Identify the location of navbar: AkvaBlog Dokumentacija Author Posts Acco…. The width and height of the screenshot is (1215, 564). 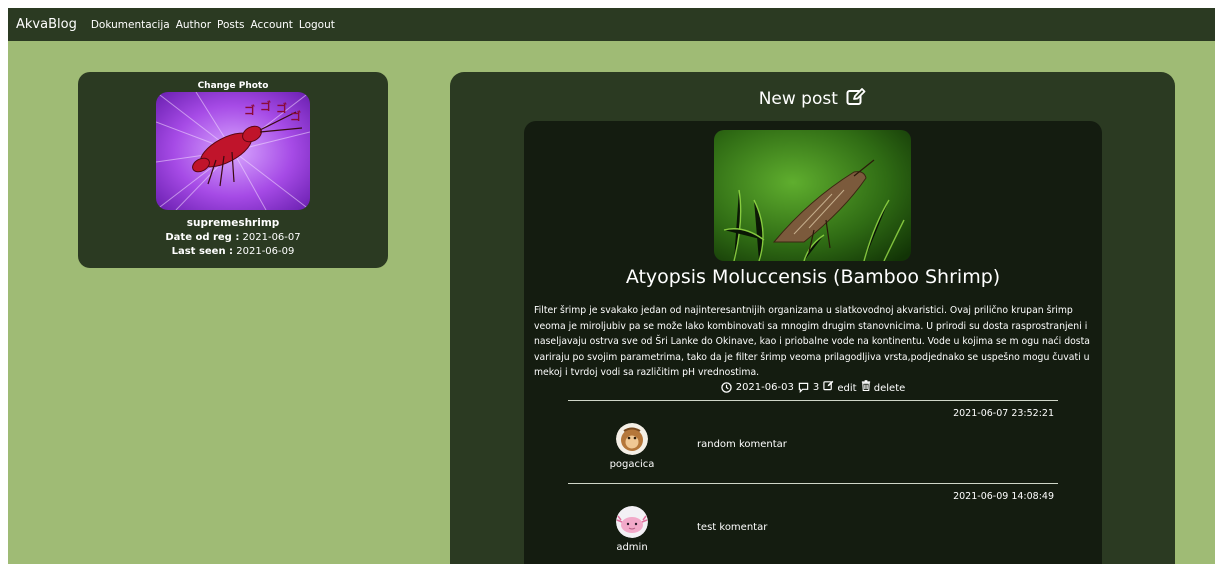
(611, 24).